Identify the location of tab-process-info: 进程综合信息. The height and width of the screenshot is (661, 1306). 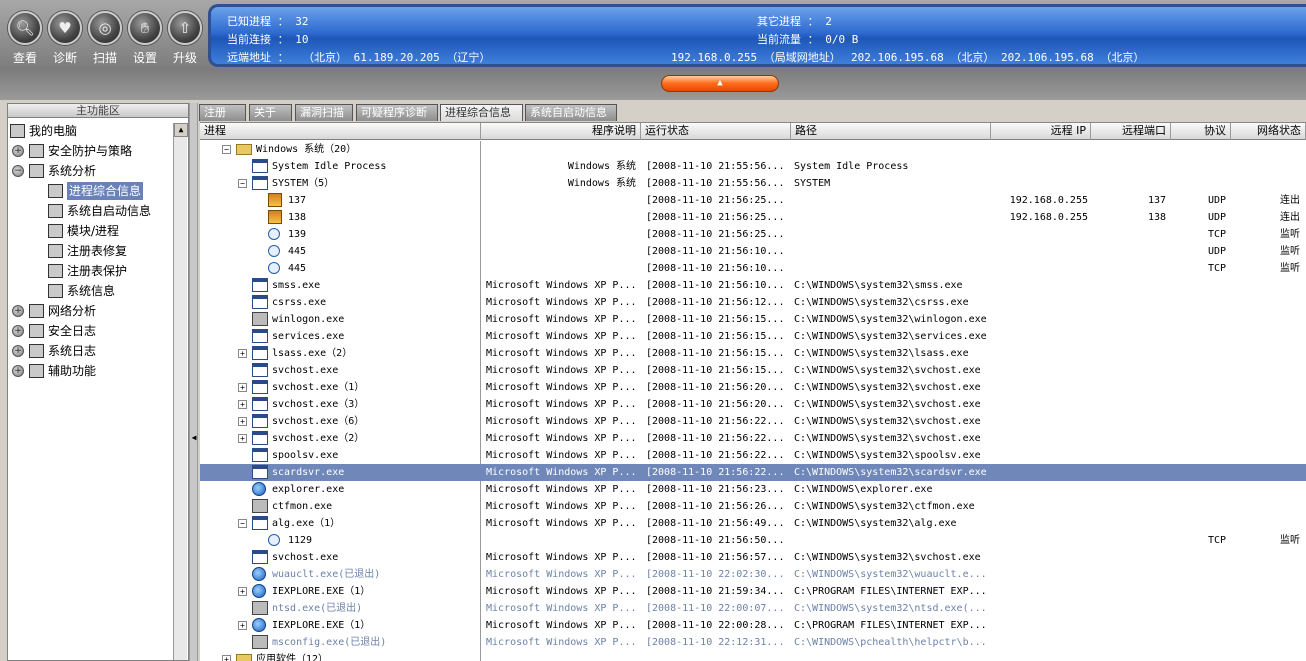
(481, 112).